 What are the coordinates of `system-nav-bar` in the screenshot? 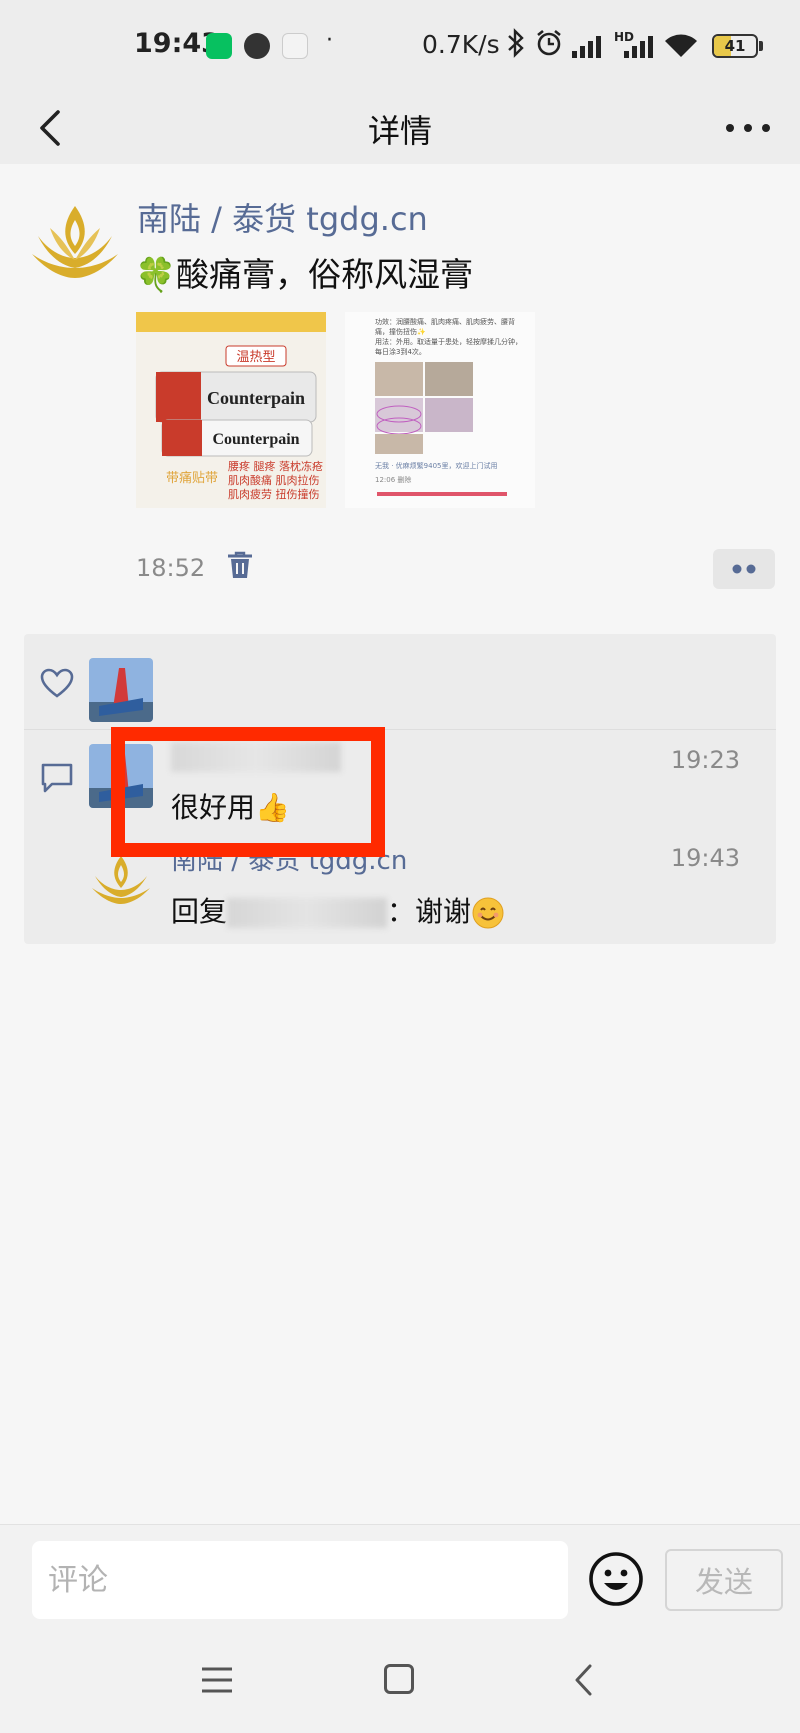 It's located at (400, 1682).